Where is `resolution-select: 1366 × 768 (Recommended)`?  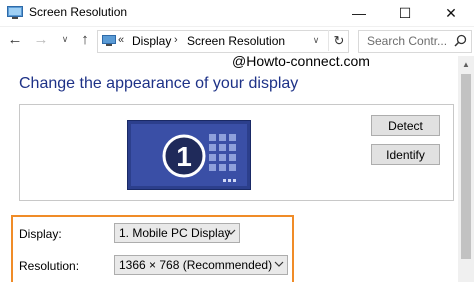 resolution-select: 1366 × 768 (Recommended) is located at coordinates (201, 265).